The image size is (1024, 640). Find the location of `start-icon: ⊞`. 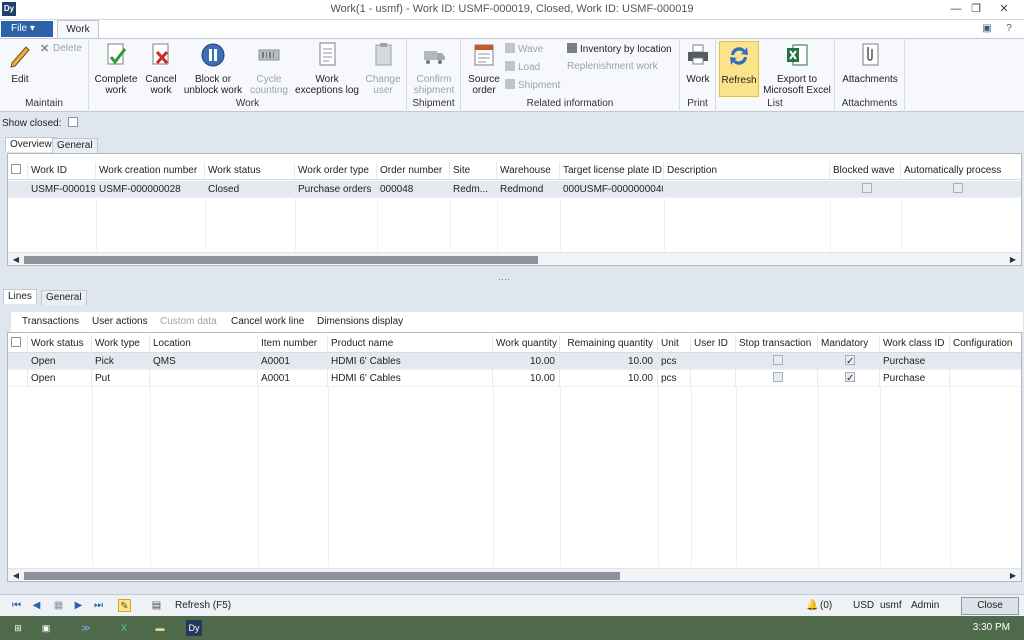

start-icon: ⊞ is located at coordinates (18, 628).